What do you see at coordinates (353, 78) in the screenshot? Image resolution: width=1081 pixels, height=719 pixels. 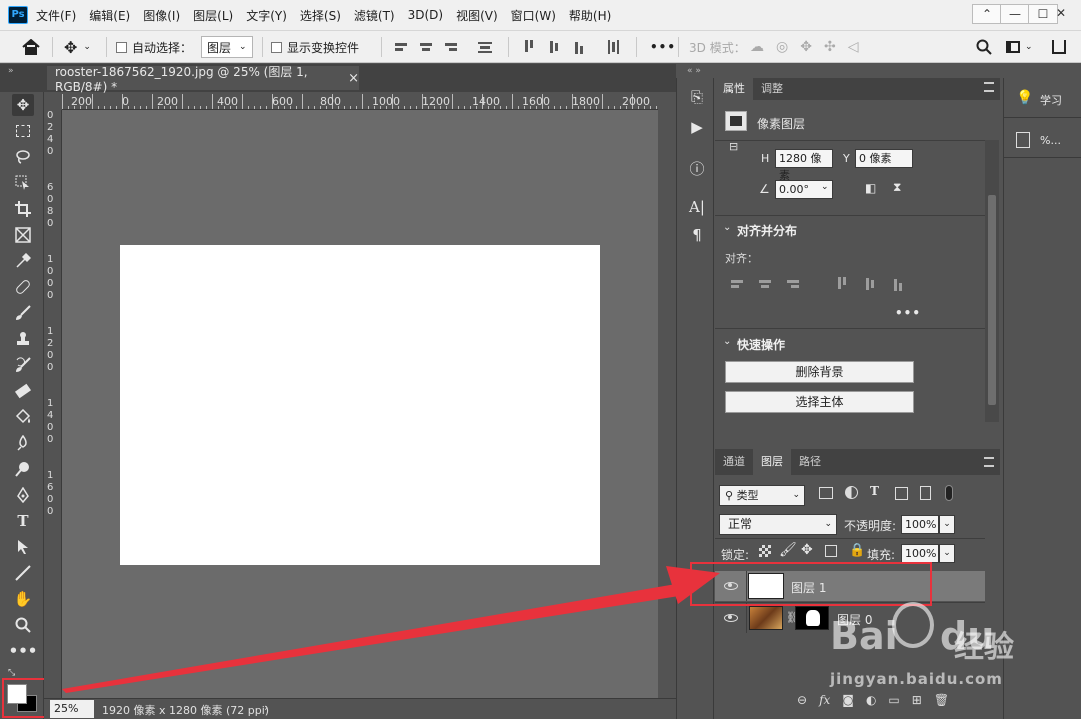 I see `document-close-icon: ×` at bounding box center [353, 78].